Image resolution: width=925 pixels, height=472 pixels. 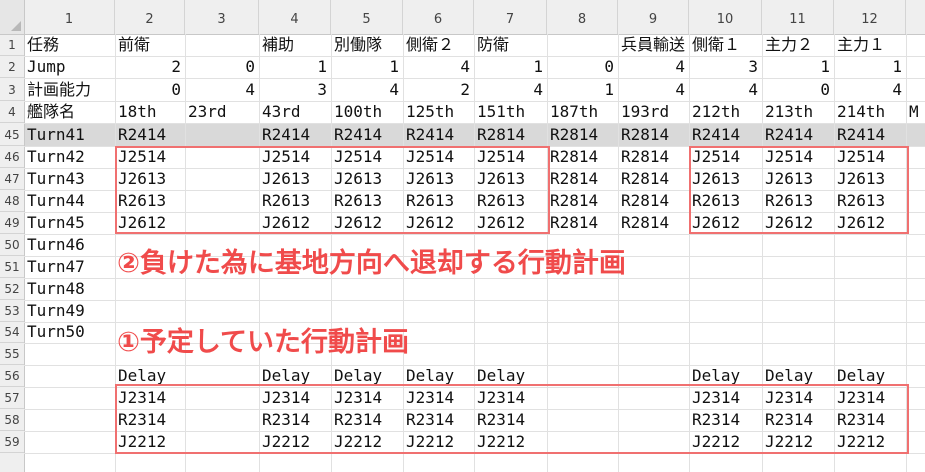 I want to click on cell: Turn50, so click(x=69, y=332).